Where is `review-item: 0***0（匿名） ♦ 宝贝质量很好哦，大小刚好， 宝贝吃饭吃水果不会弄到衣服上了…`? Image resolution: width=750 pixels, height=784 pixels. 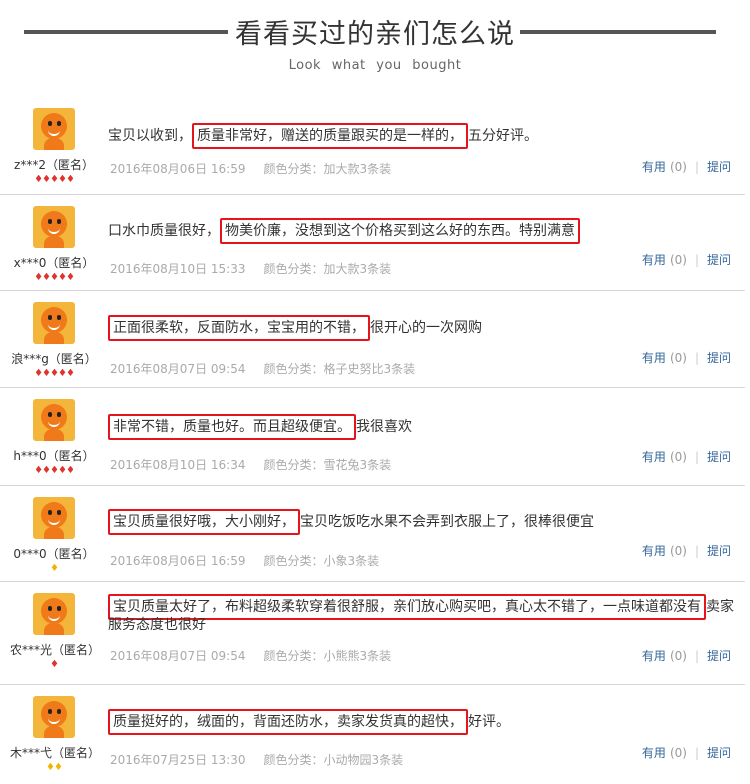
review-item: 0***0（匿名） ♦ 宝贝质量很好哦，大小刚好， 宝贝吃饭吃水果不会弄到衣服上了… is located at coordinates (372, 533).